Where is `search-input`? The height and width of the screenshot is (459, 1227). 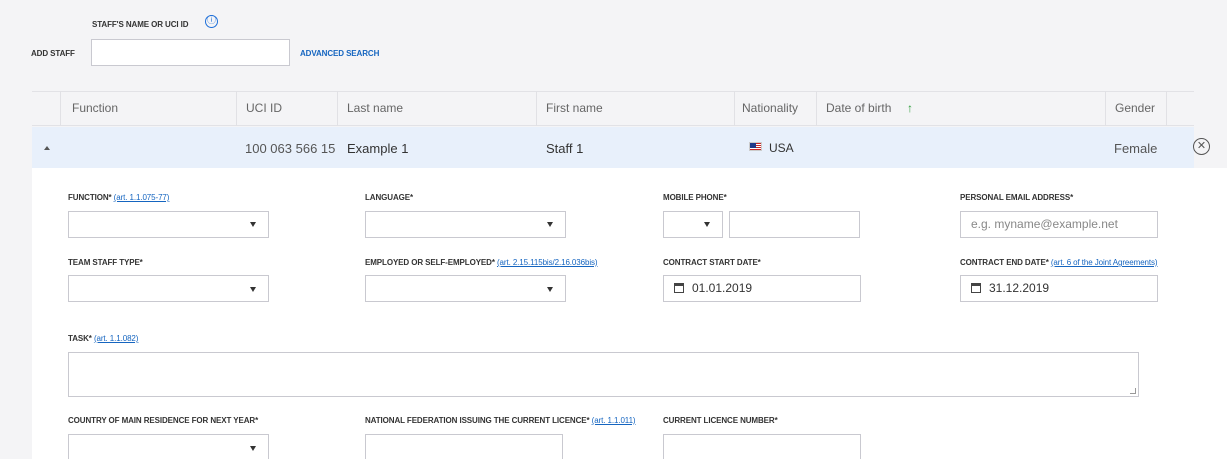 search-input is located at coordinates (190, 52).